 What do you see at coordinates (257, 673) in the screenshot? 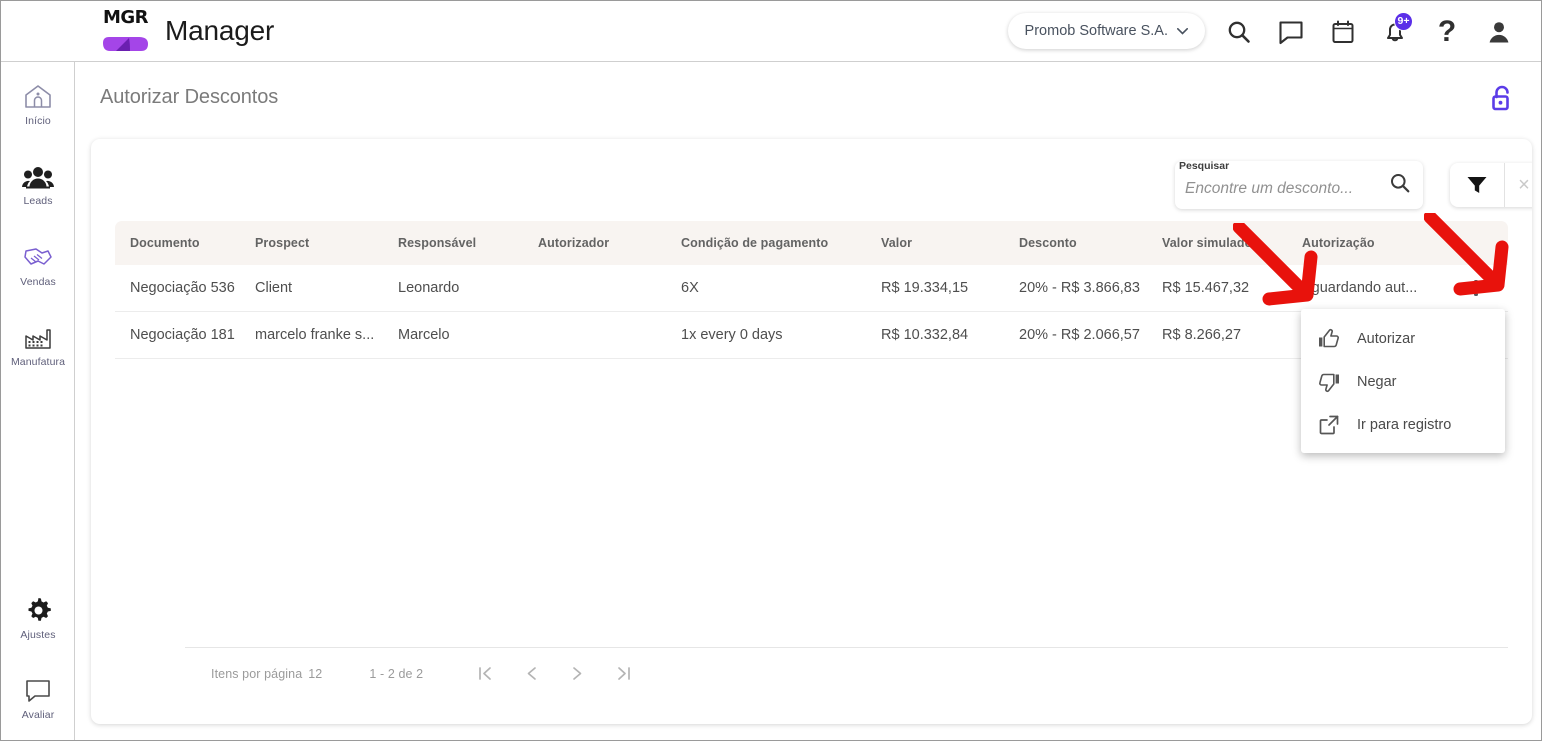
I see `items-per-page-label: Itens por página` at bounding box center [257, 673].